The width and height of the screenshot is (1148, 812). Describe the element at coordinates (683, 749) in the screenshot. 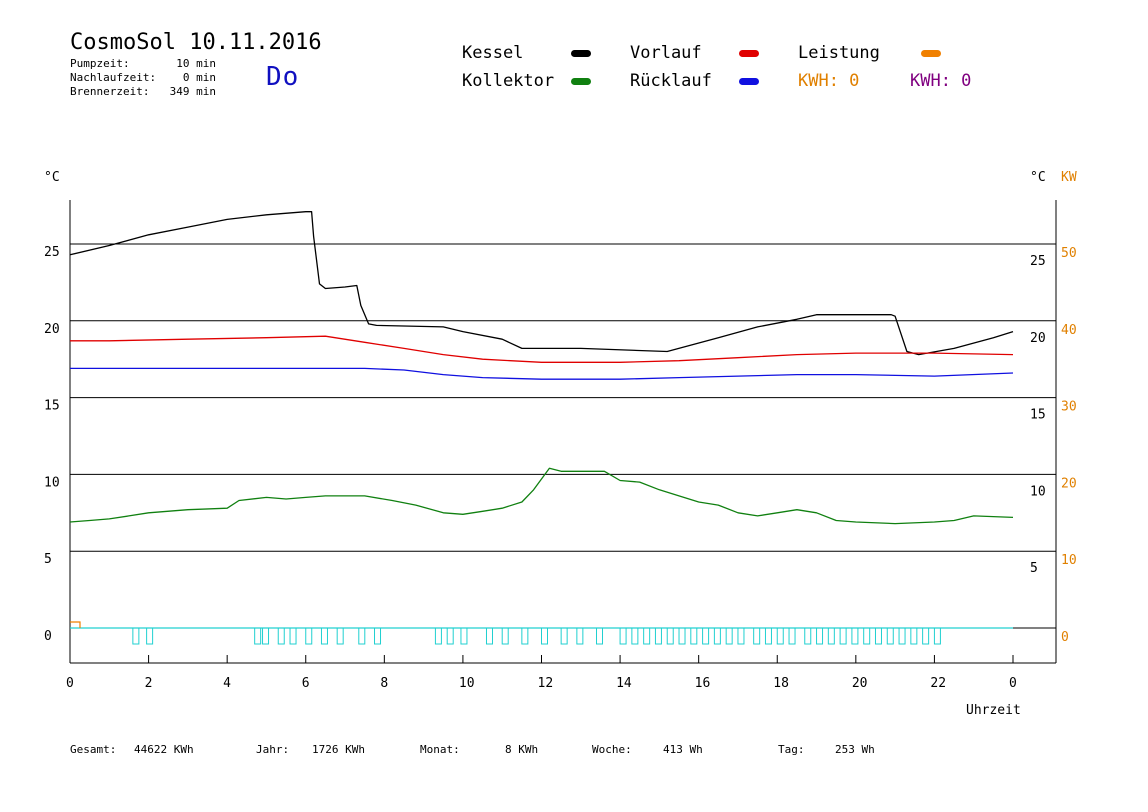

I see `total-woche-value: 413 Wh` at that location.